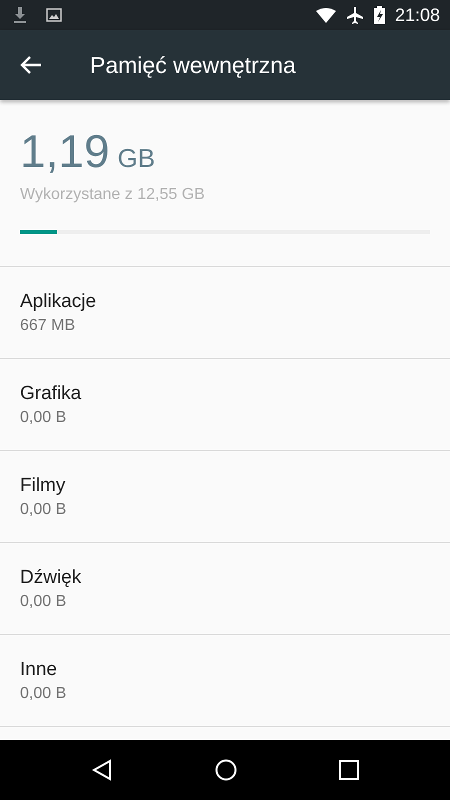 The image size is (450, 800). I want to click on usage-caption: Wykorzystane z 12,55 GB, so click(113, 195).